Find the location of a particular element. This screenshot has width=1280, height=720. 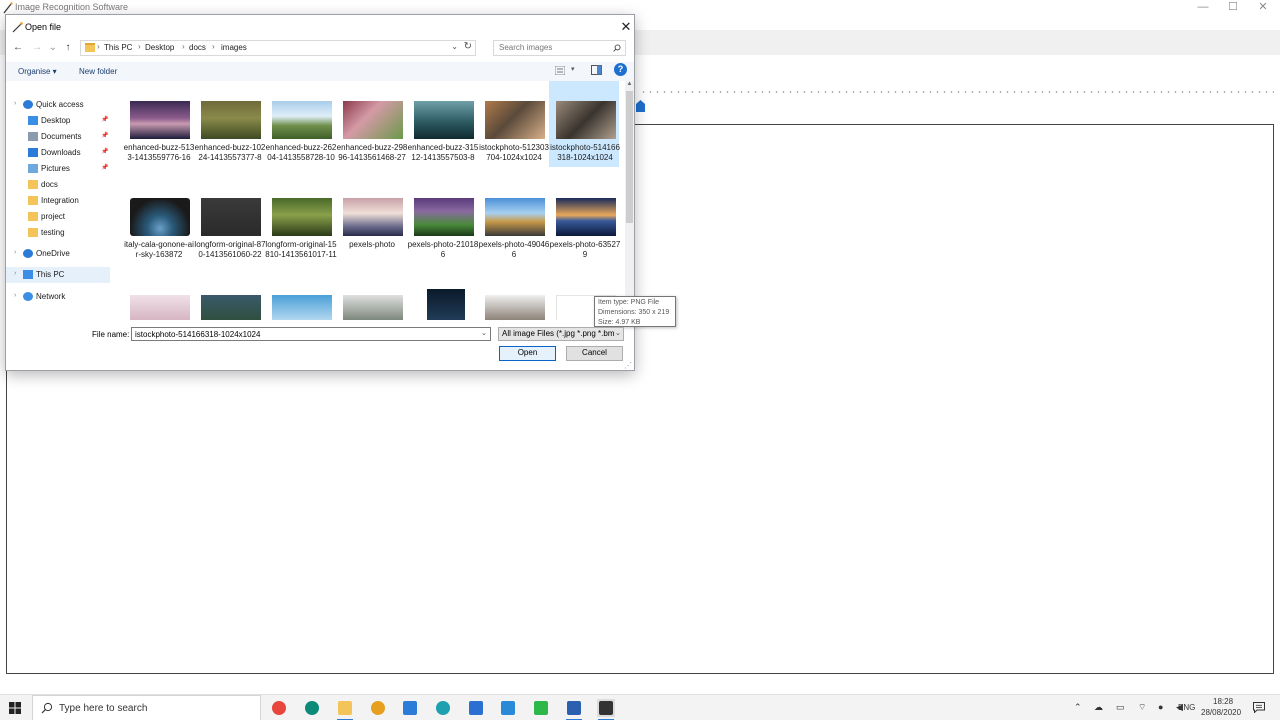

nav-item-network: › Network is located at coordinates (58, 297).